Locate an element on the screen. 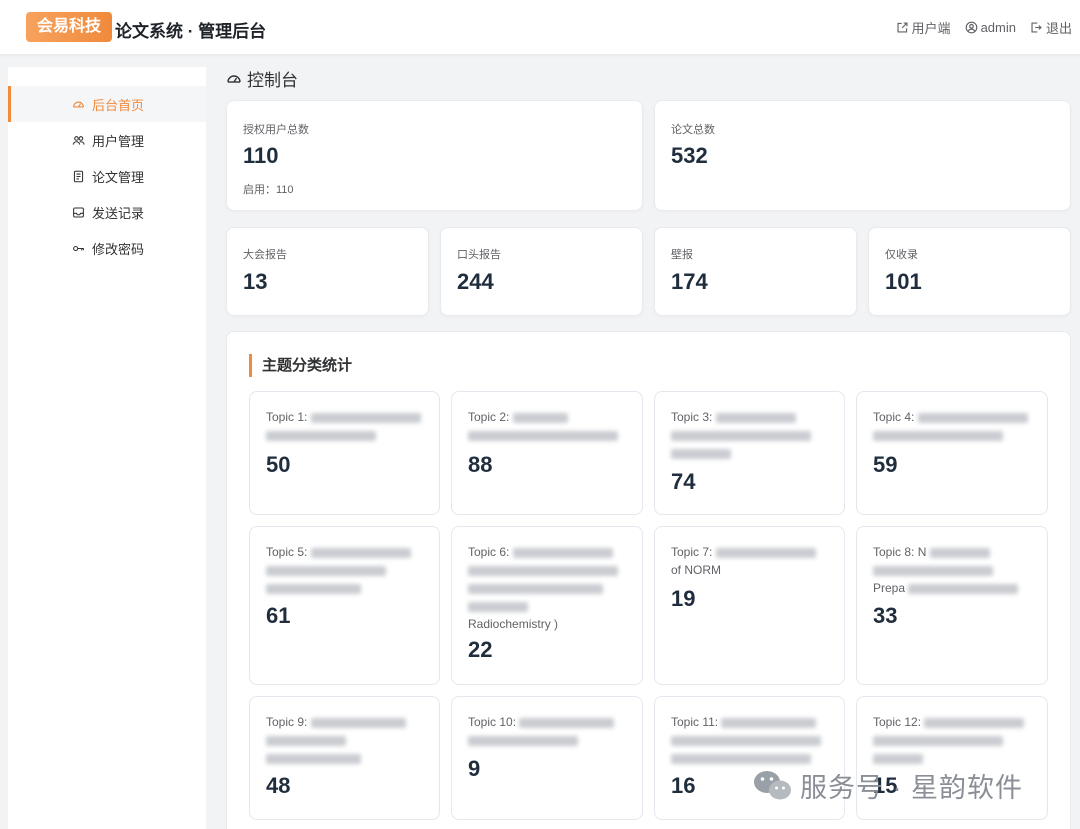  topic-card-10: Topic 10: 9 is located at coordinates (547, 758).